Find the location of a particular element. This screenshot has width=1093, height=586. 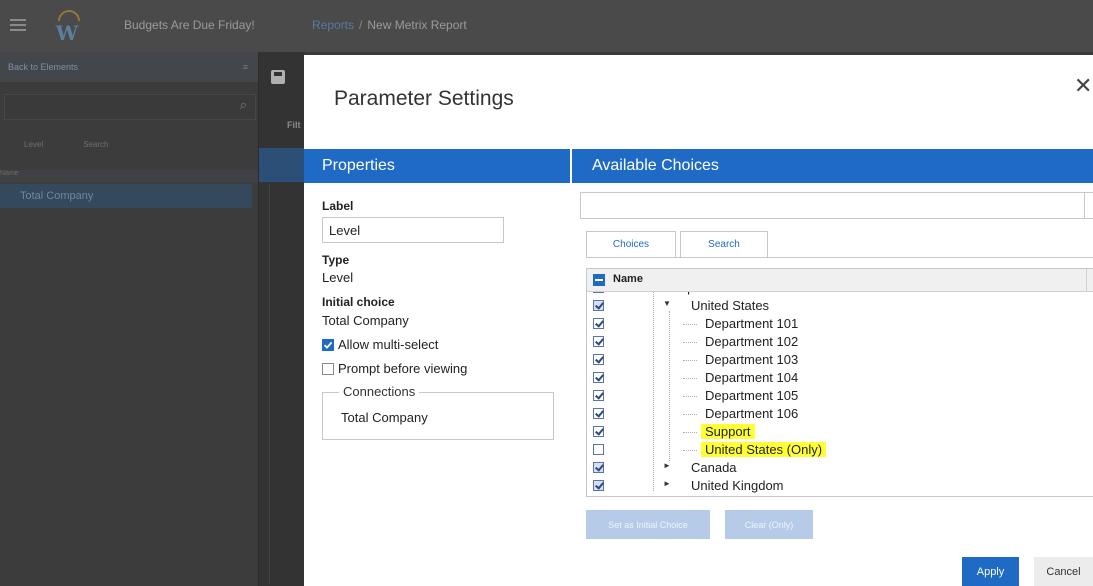

select-all-checkbox is located at coordinates (599, 280).